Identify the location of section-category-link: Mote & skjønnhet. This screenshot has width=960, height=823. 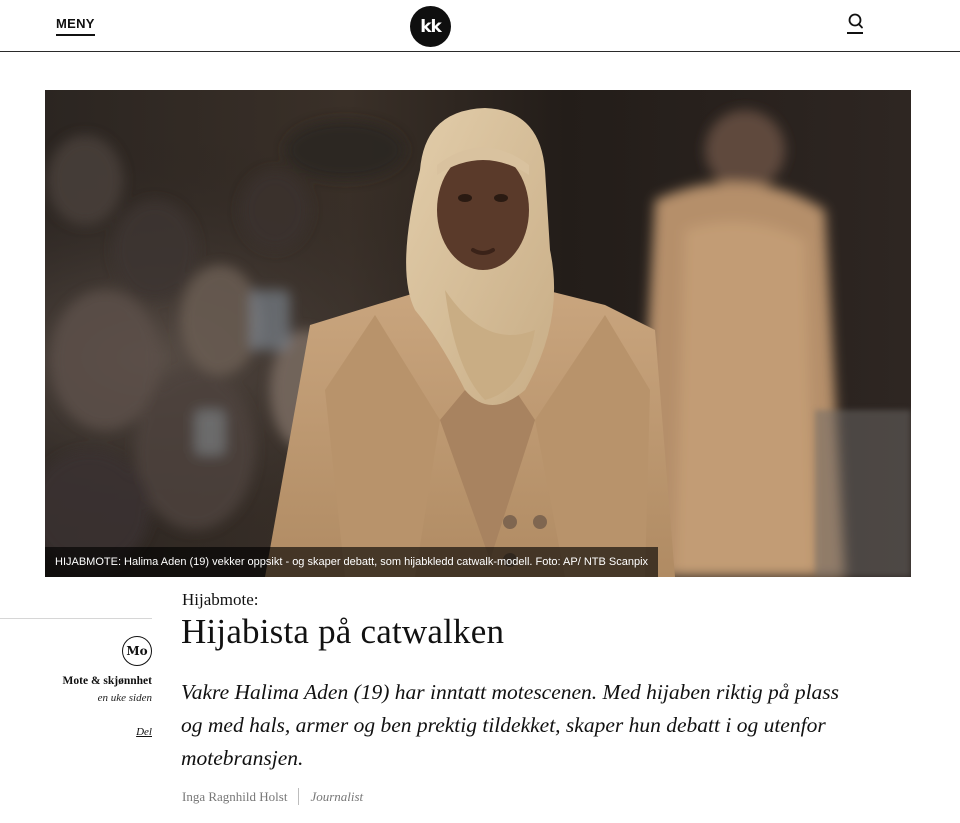
(107, 681).